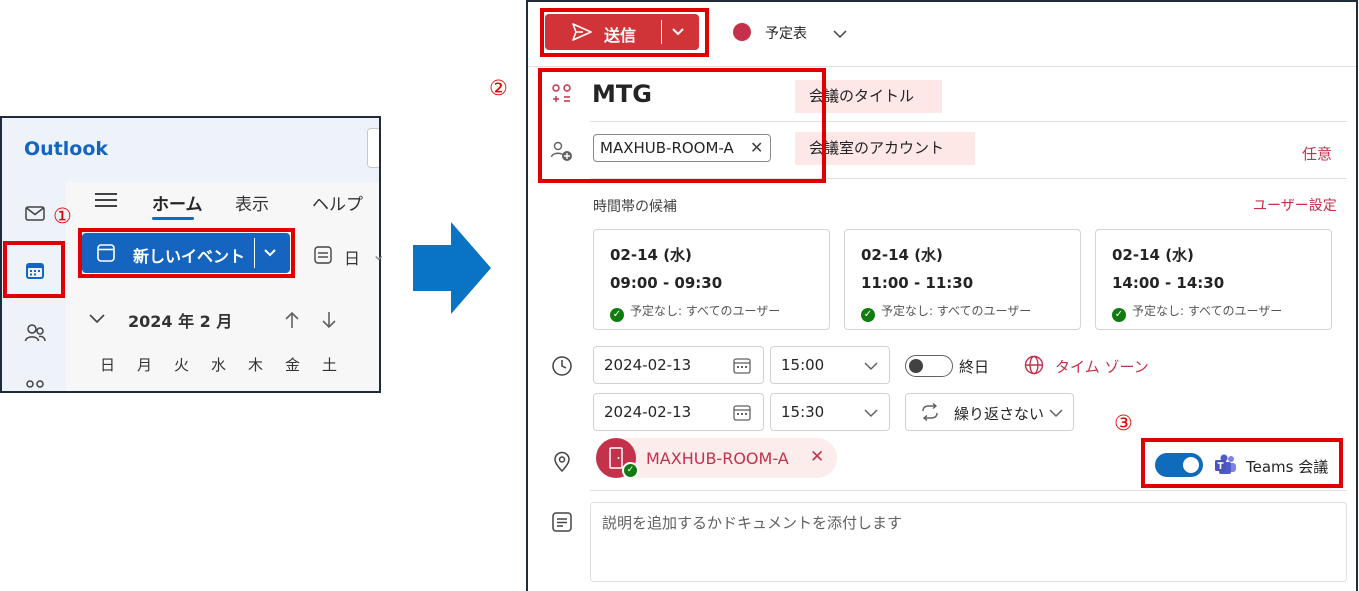 The image size is (1359, 591). What do you see at coordinates (182, 365) in the screenshot?
I see `weekday-label: 火` at bounding box center [182, 365].